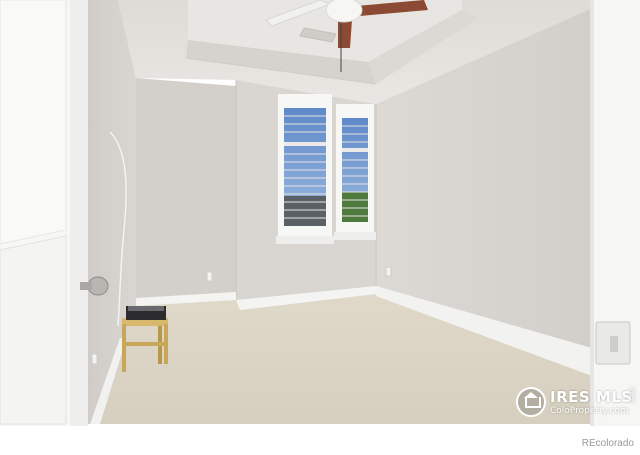 This screenshot has width=640, height=455. What do you see at coordinates (531, 402) in the screenshot?
I see `house-in-circle-icon` at bounding box center [531, 402].